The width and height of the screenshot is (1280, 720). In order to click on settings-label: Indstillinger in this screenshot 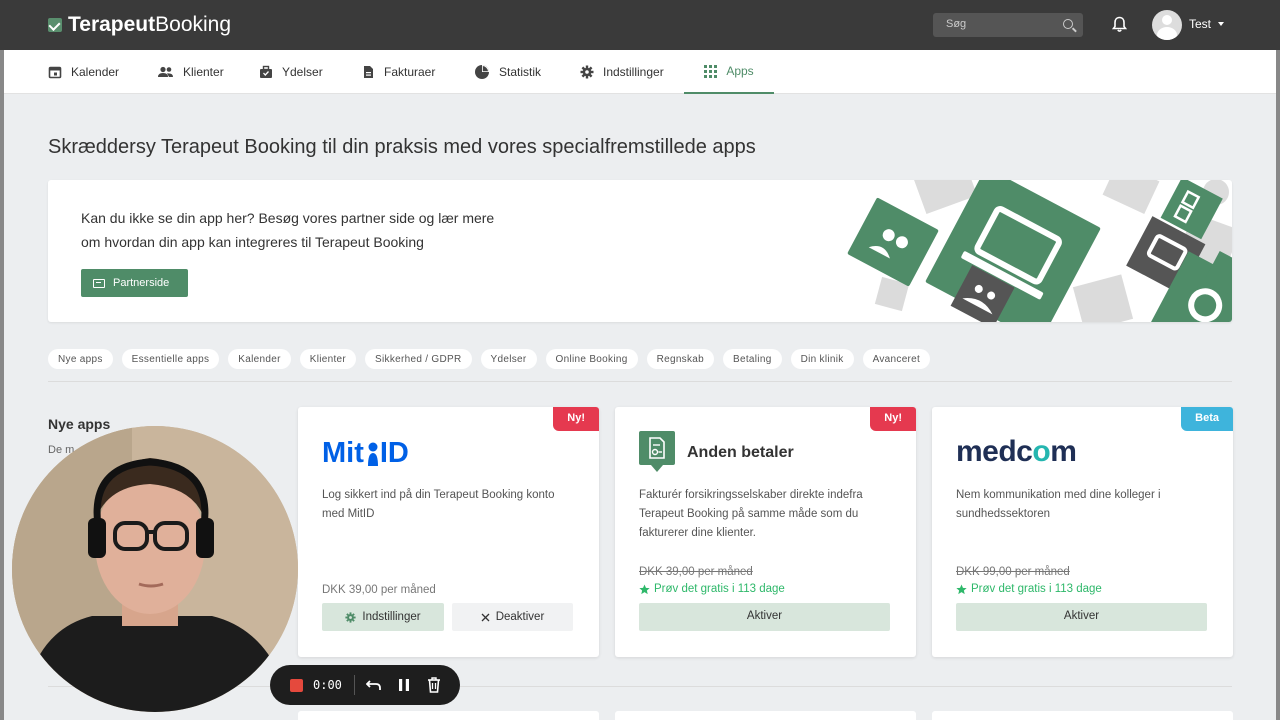, I will do `click(391, 617)`.